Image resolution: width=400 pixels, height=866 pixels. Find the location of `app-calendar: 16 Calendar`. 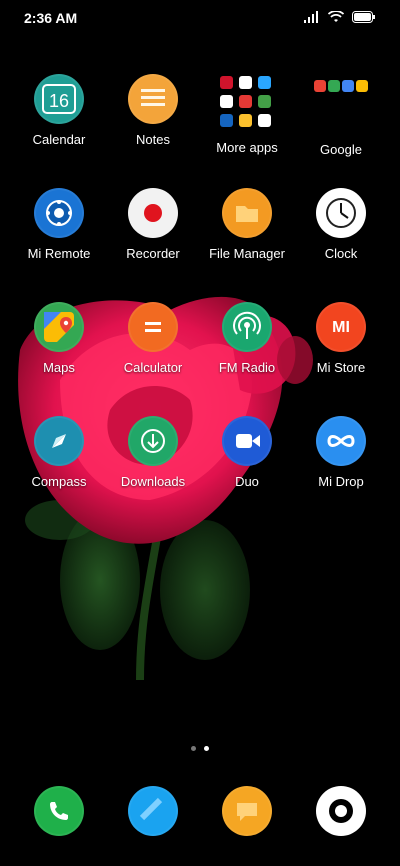

app-calendar: 16 Calendar is located at coordinates (59, 110).